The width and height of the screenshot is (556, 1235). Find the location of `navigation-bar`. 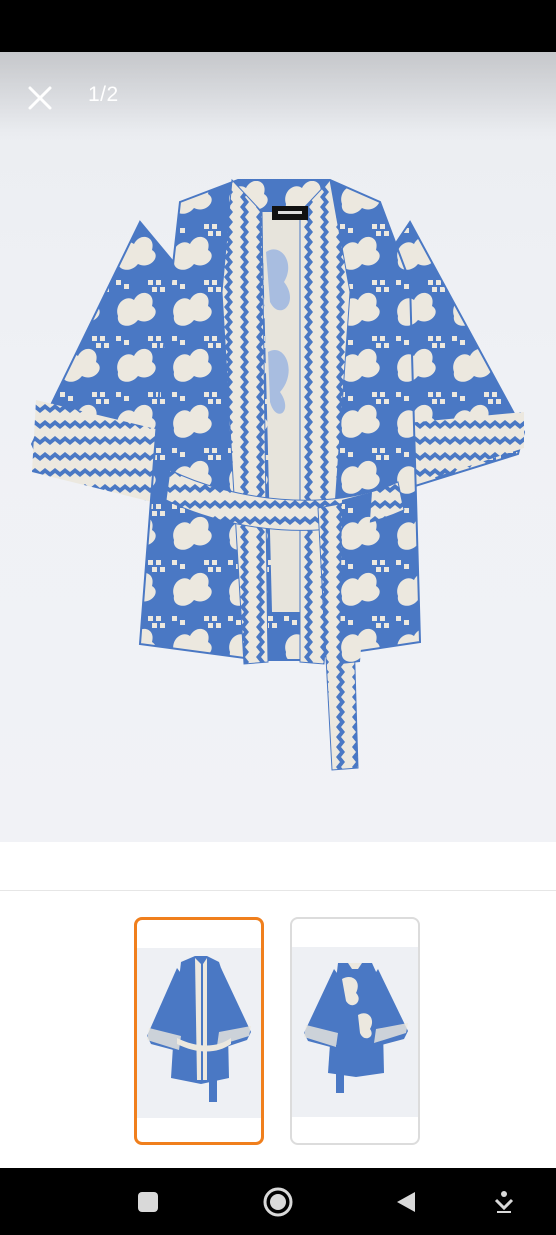

navigation-bar is located at coordinates (278, 1201).